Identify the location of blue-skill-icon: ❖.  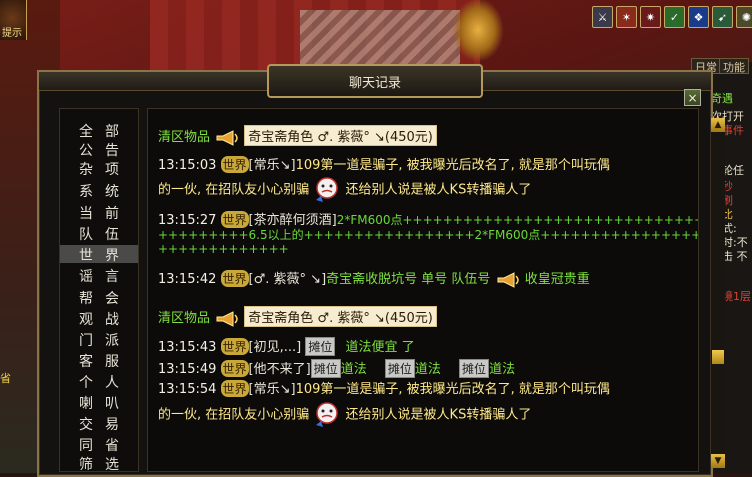
(698, 17).